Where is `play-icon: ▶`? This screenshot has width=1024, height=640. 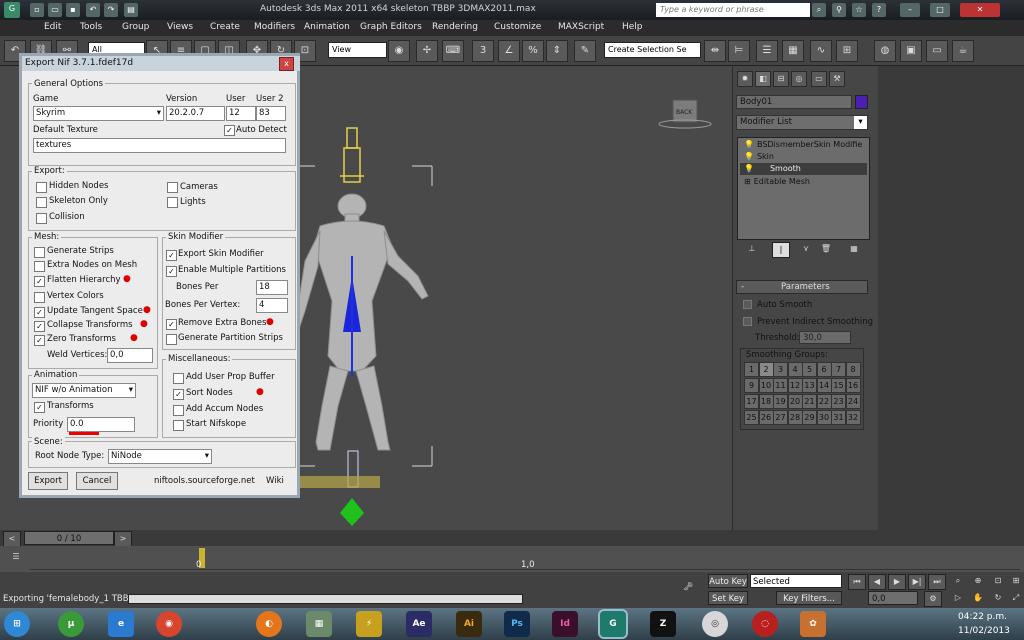 play-icon: ▶ is located at coordinates (897, 582).